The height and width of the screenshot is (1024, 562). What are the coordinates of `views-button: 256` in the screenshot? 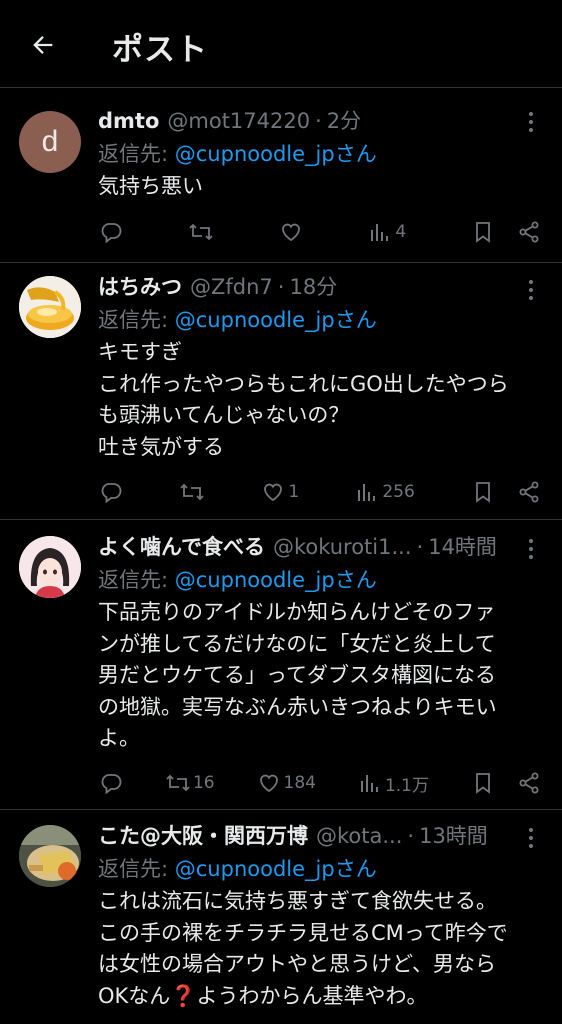 It's located at (384, 492).